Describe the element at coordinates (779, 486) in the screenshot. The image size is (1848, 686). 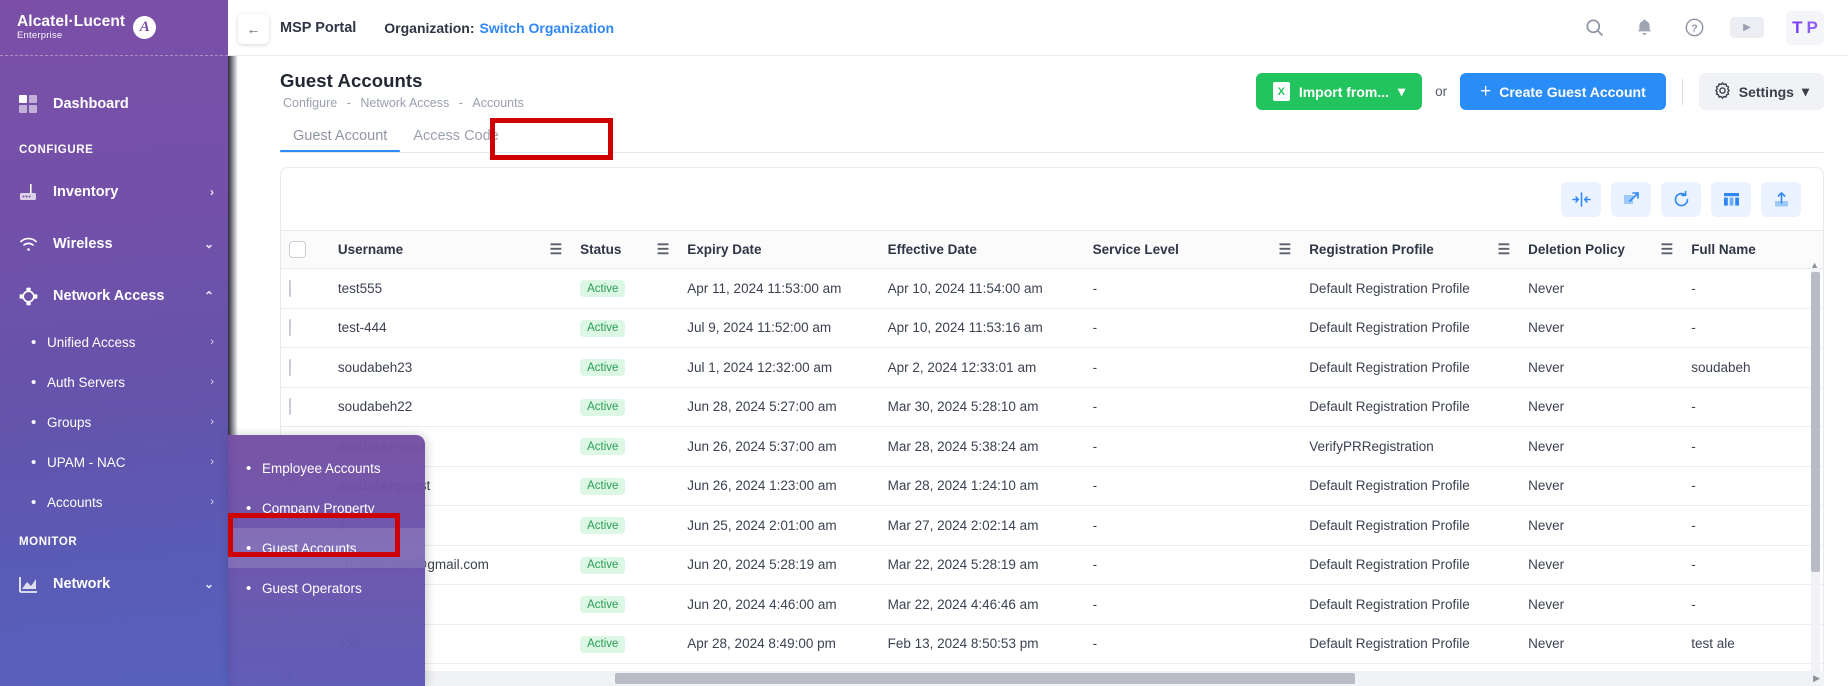
I see `cell-expiry-date: Jun 26, 2024 1:23:00 am` at that location.